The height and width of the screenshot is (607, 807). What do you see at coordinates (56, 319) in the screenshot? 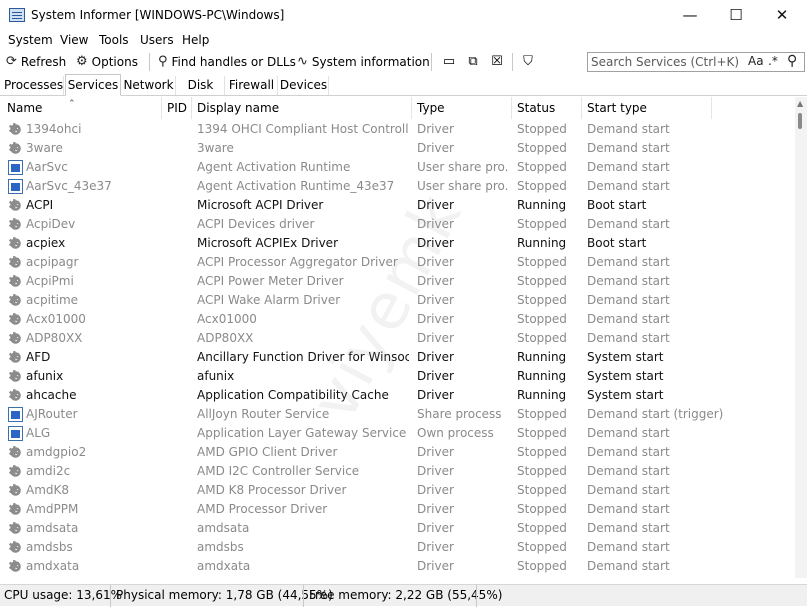
I see `cell-name: Acx01000` at bounding box center [56, 319].